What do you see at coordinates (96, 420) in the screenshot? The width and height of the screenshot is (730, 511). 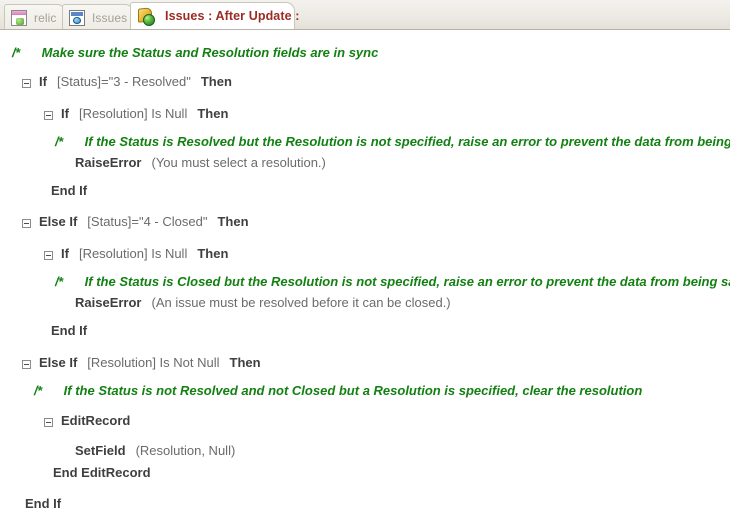 I see `keyword-editrecord: EditRecord` at bounding box center [96, 420].